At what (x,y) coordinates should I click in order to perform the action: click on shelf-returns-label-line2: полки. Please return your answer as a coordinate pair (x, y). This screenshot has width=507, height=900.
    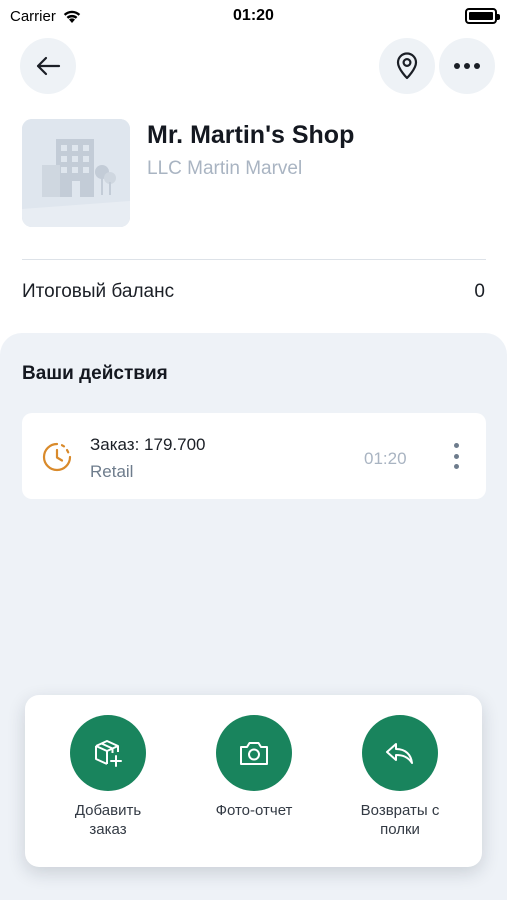
    Looking at the image, I should click on (400, 829).